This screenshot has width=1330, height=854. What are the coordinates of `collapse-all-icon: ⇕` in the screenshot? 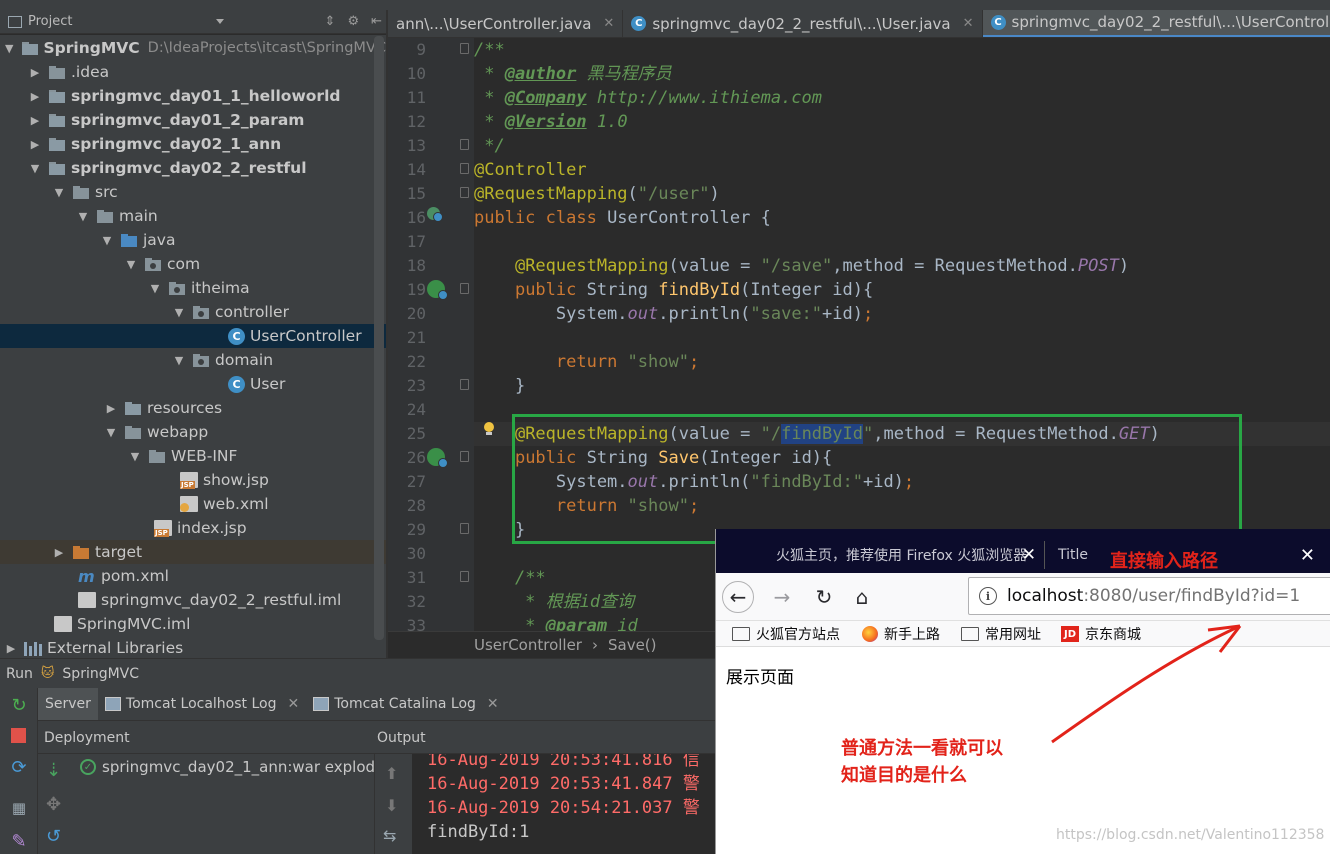 It's located at (330, 21).